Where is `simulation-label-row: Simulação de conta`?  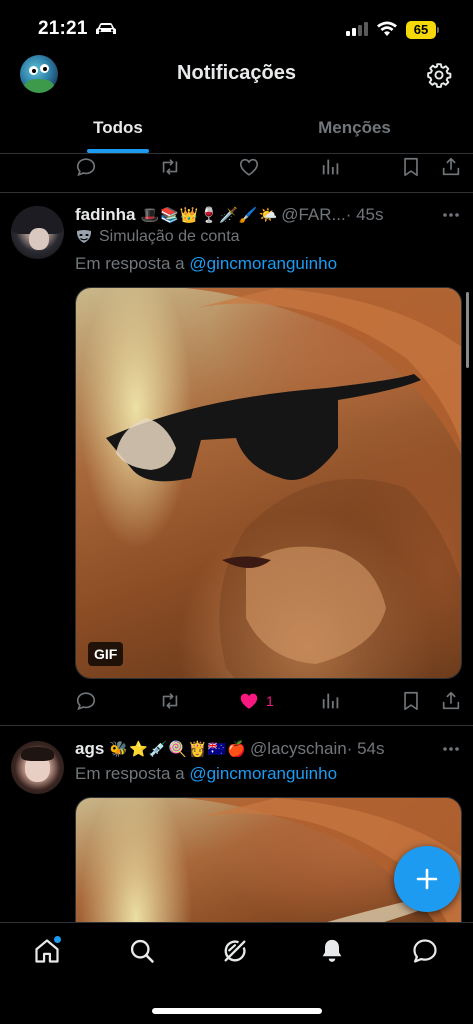 simulation-label-row: Simulação de conta is located at coordinates (157, 237).